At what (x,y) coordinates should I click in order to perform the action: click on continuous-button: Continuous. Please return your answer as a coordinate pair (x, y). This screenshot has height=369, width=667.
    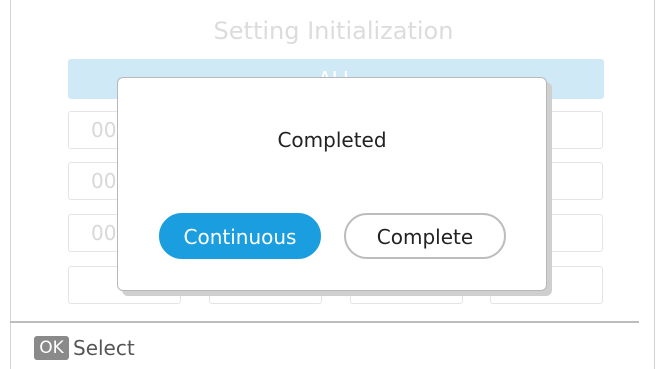
    Looking at the image, I should click on (240, 236).